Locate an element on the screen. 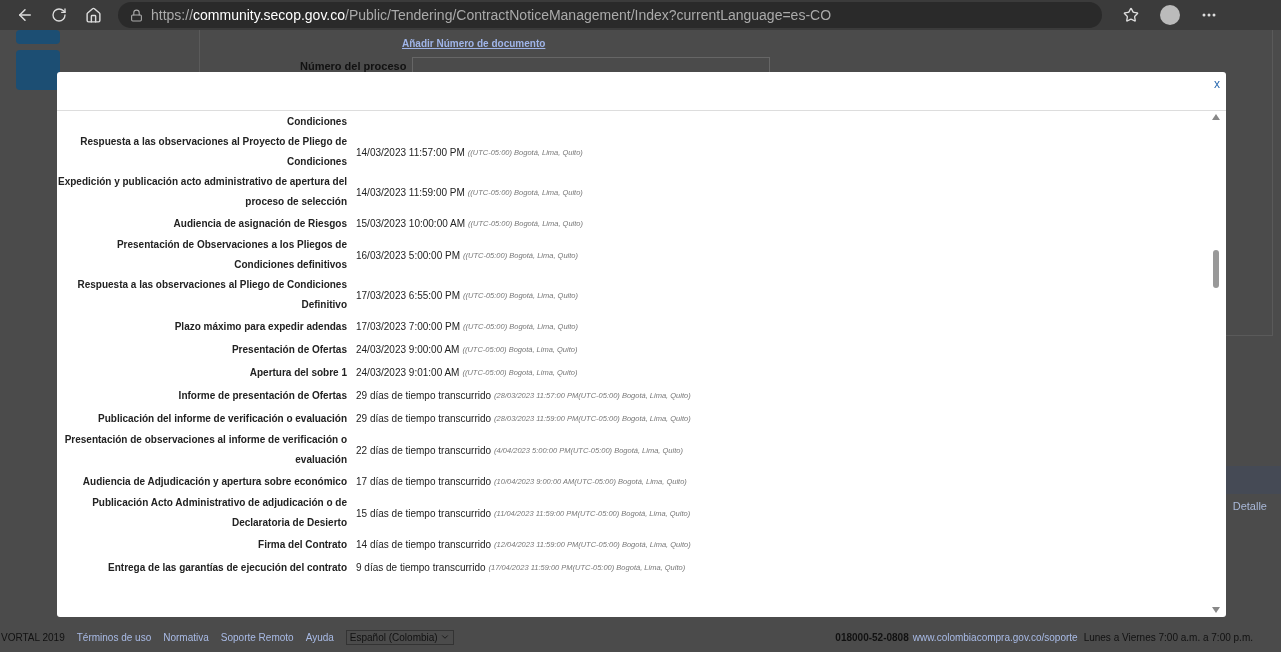 The height and width of the screenshot is (652, 1281). date-label: Respuesta a las observaciones al Proyecto de Pliego de Condiciones is located at coordinates (213, 152).